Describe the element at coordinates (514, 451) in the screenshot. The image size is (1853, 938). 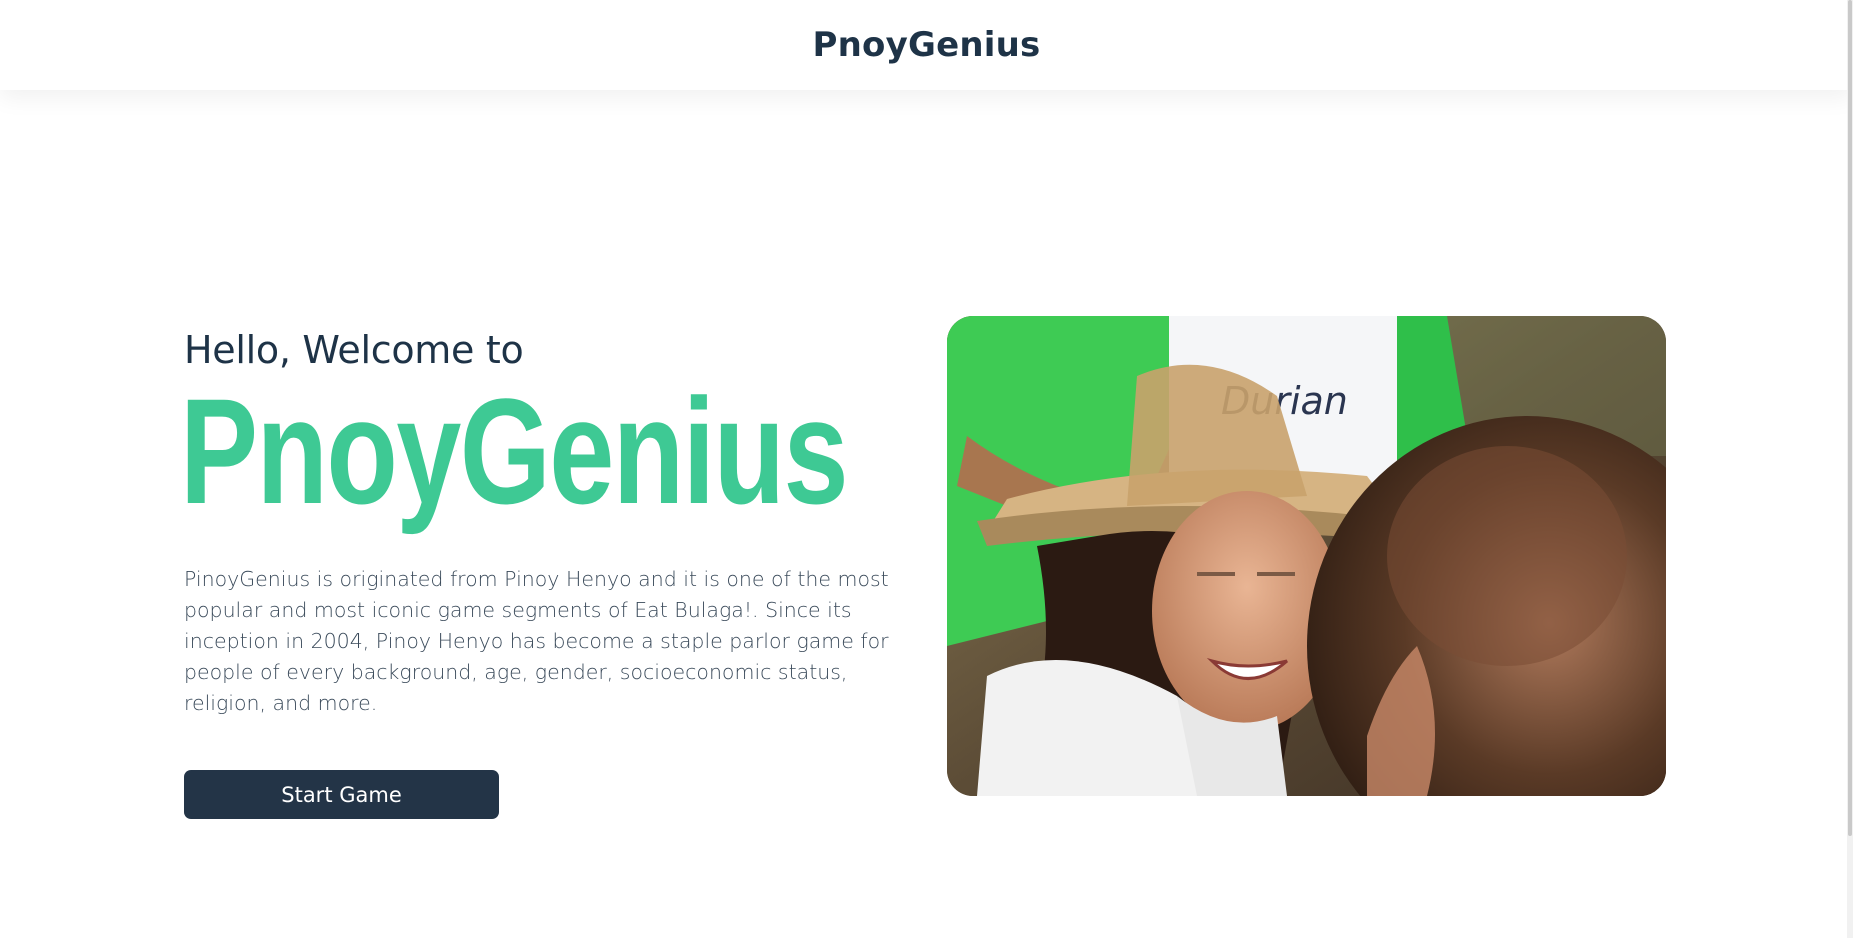
I see `hero-title: PnoyGenius` at that location.